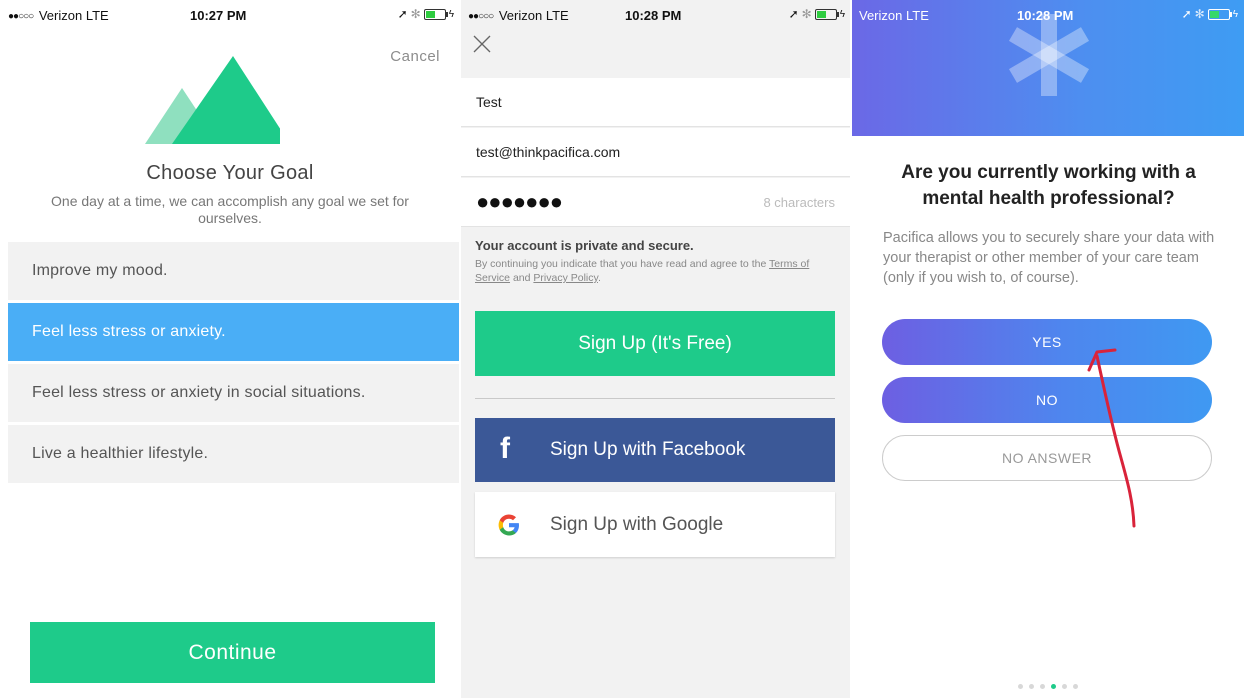 This screenshot has width=1244, height=698. What do you see at coordinates (599, 278) in the screenshot?
I see `privacy-end: .` at bounding box center [599, 278].